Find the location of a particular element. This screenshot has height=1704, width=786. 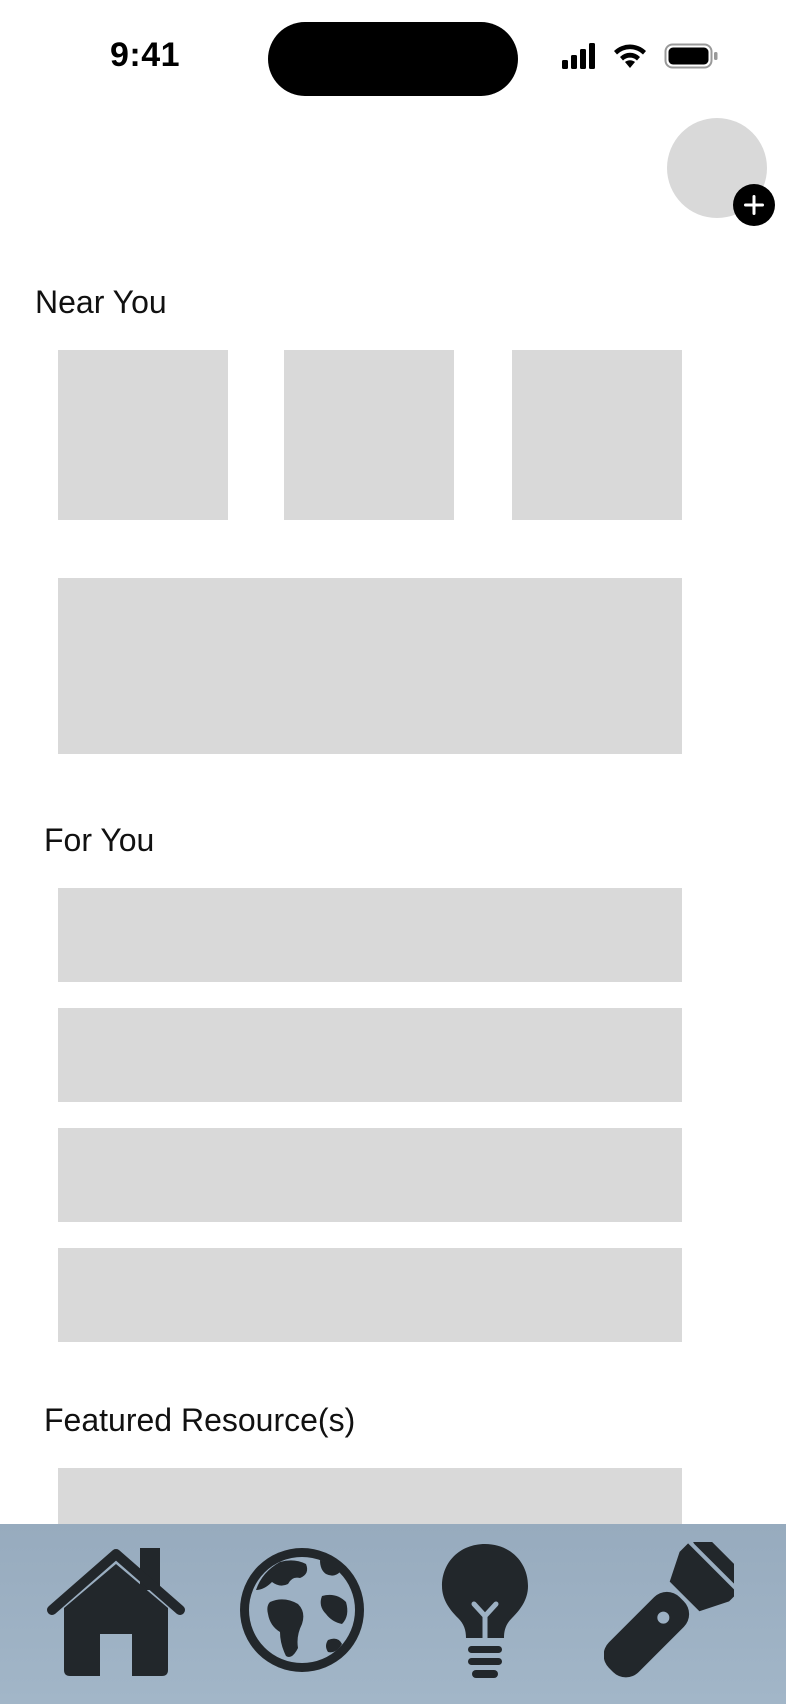

near-you-banner is located at coordinates (370, 666).